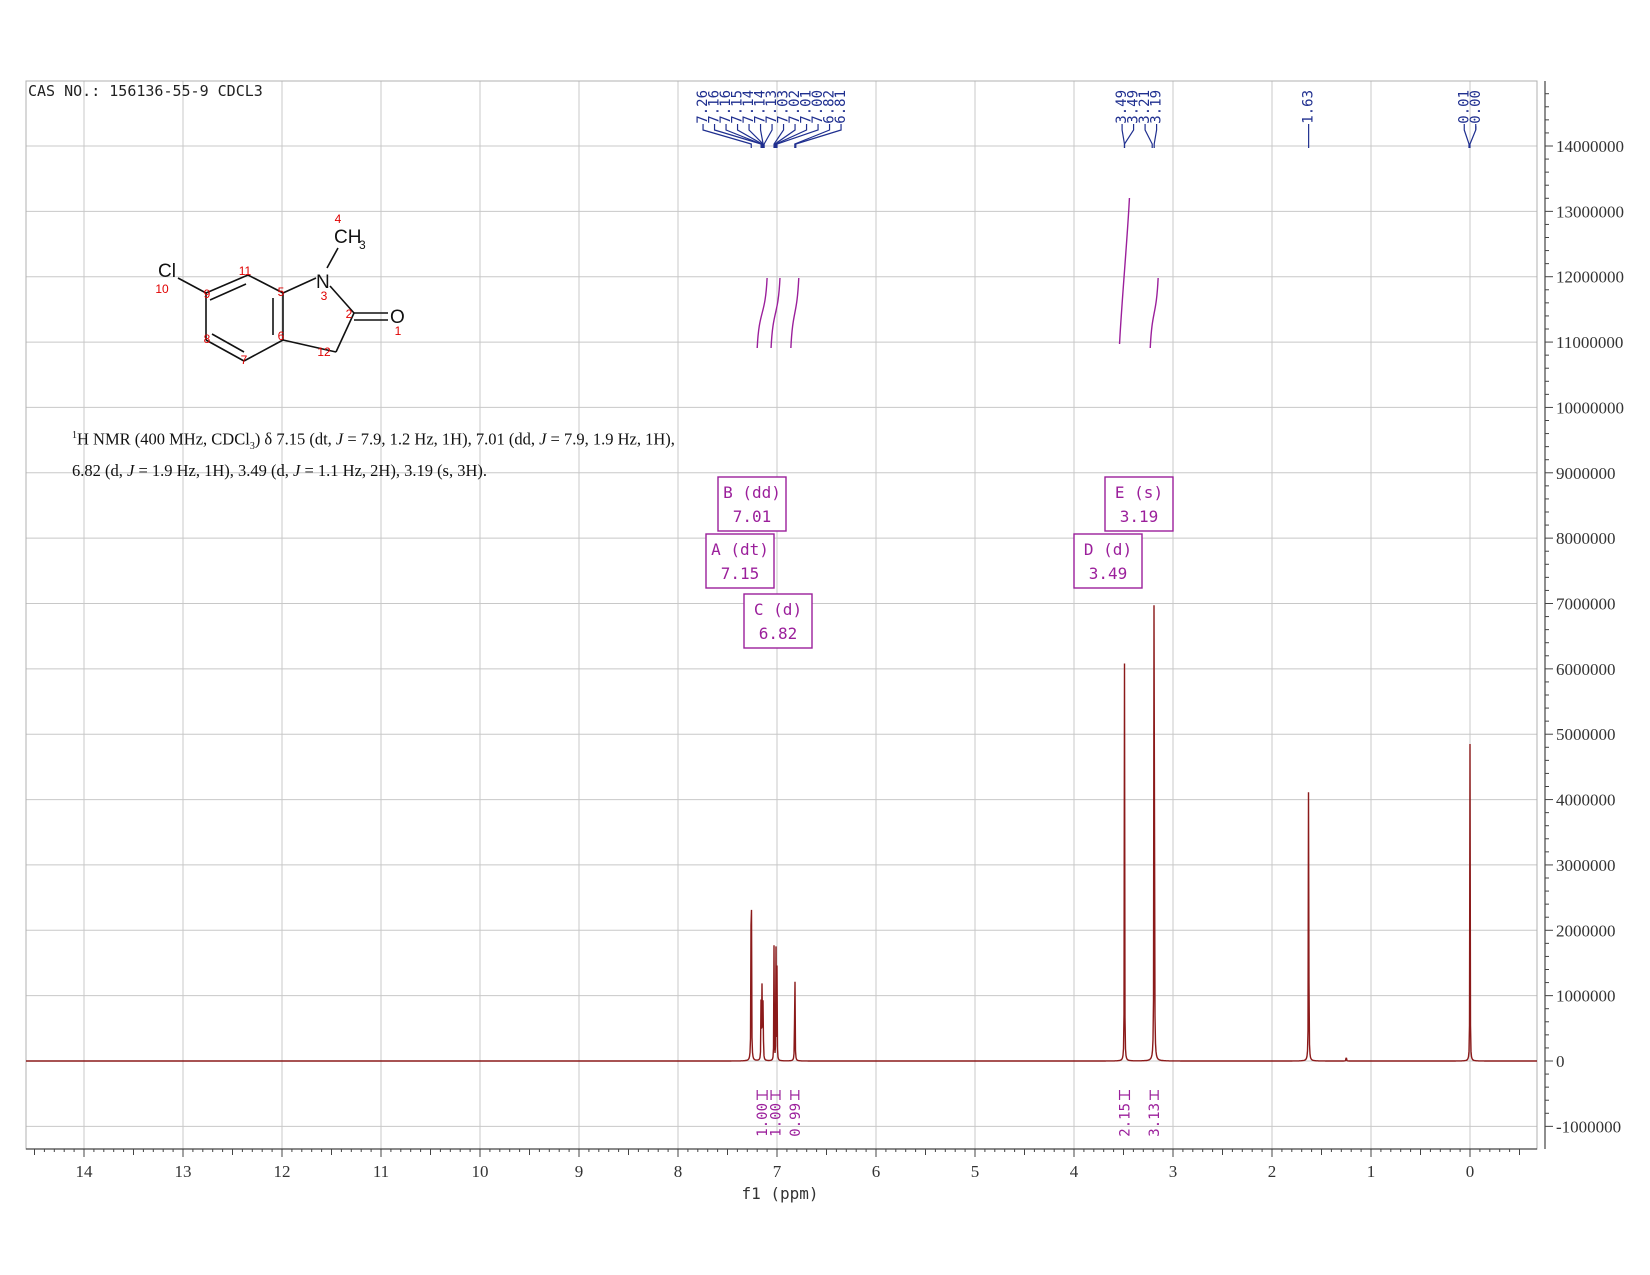 The image size is (1650, 1275). What do you see at coordinates (1586, 996) in the screenshot?
I see `y-tick-label: 1000000` at bounding box center [1586, 996].